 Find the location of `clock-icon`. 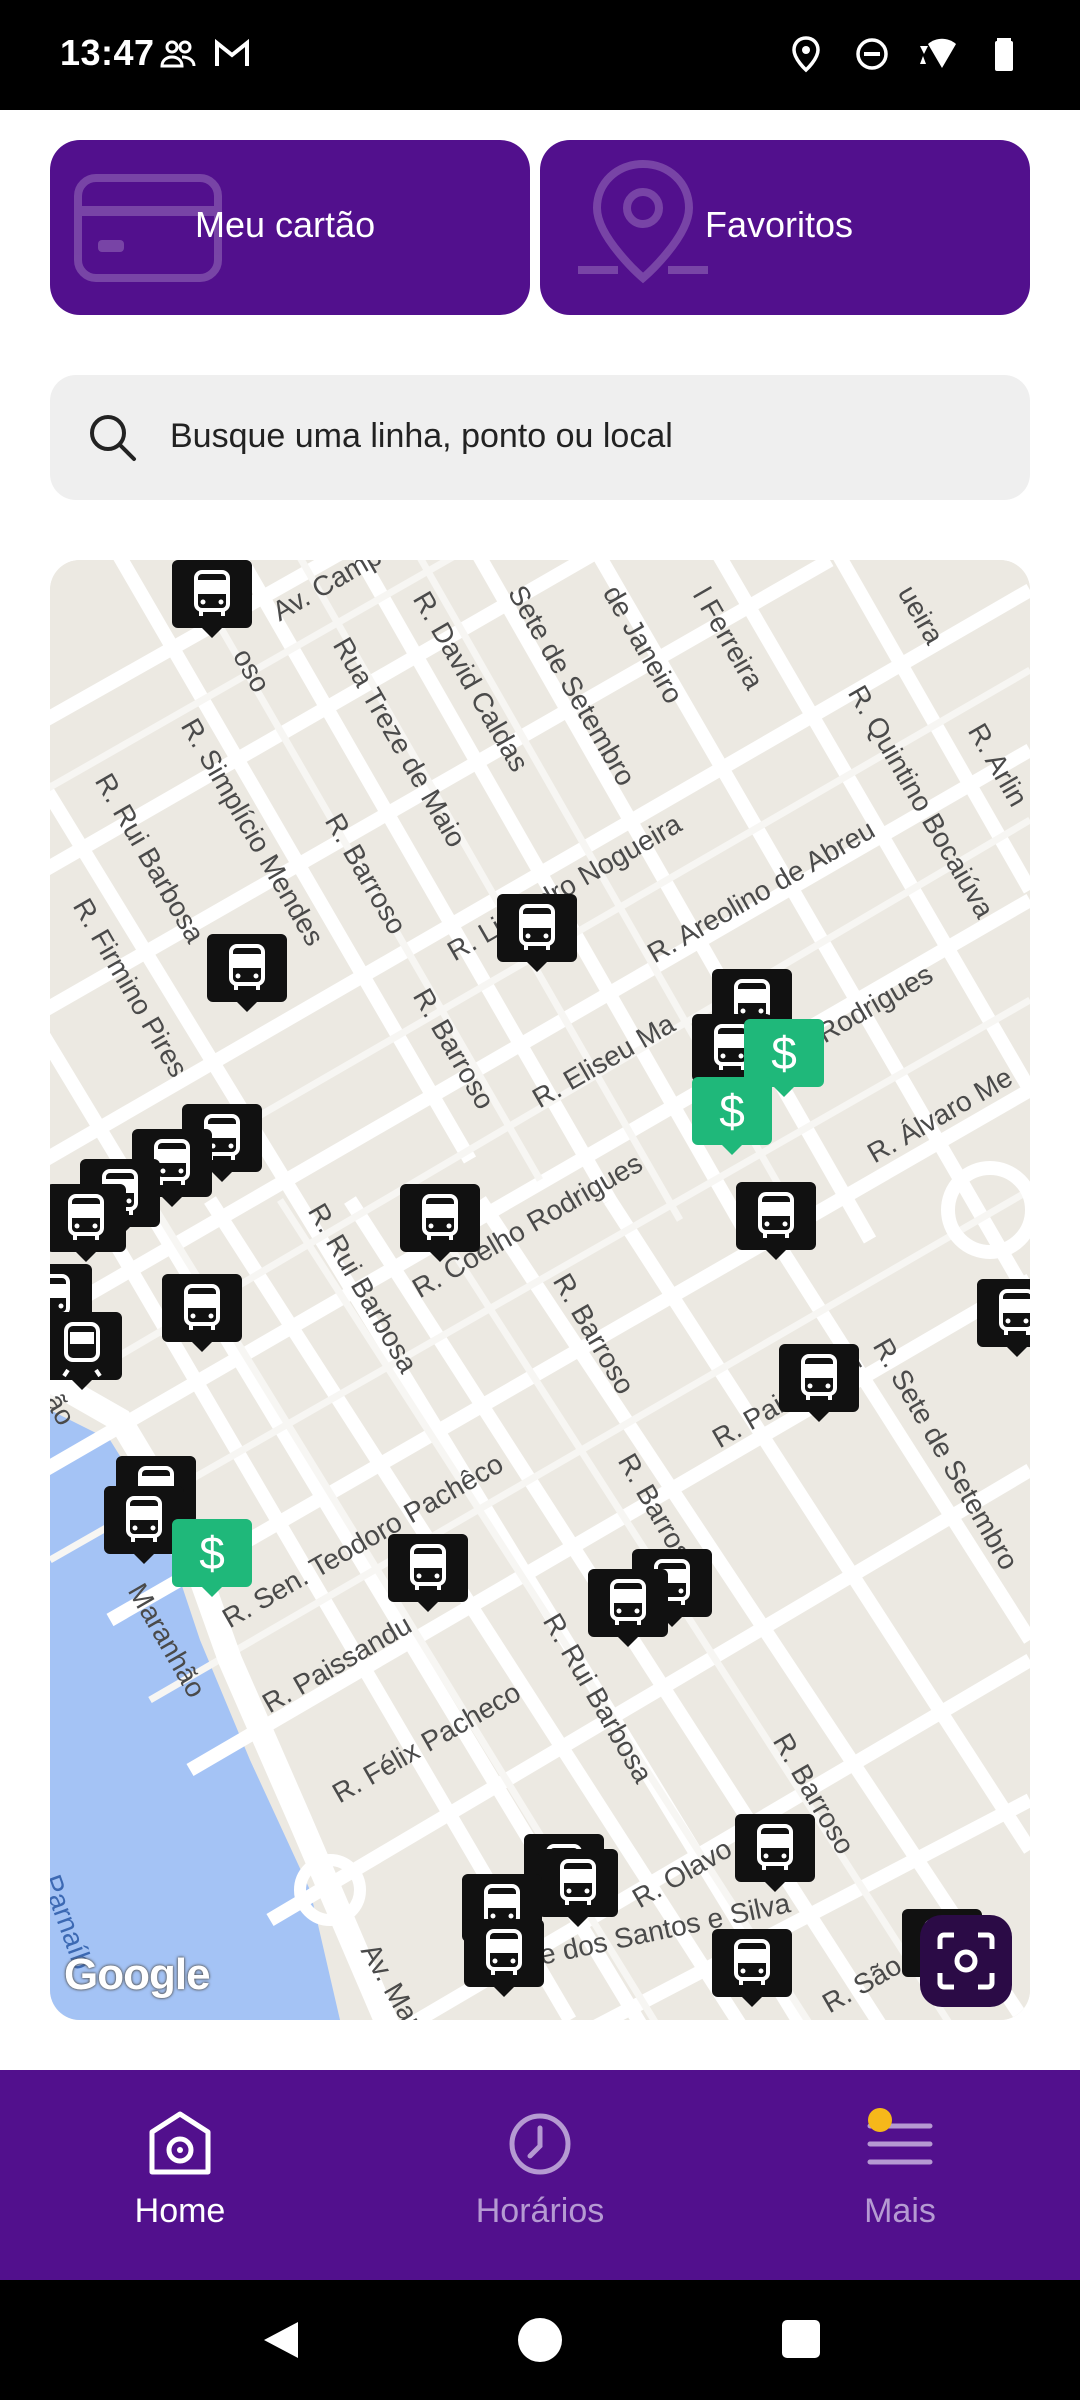

clock-icon is located at coordinates (540, 2144).